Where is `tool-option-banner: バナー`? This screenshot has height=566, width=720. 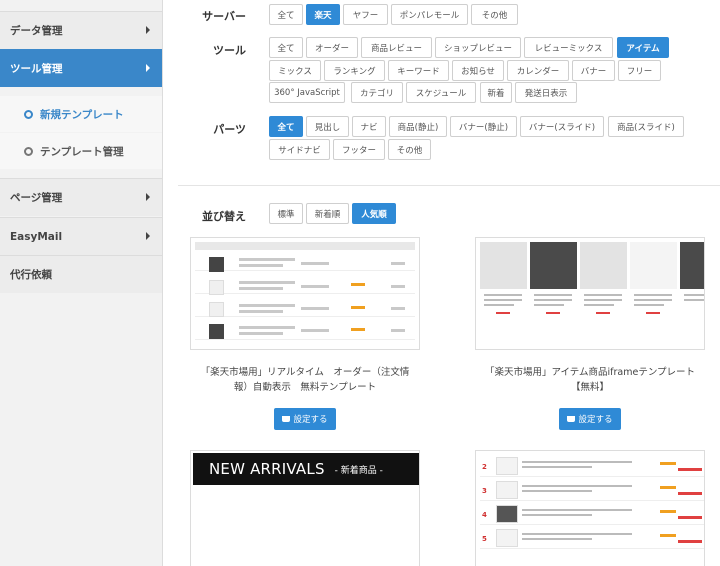 tool-option-banner: バナー is located at coordinates (593, 70).